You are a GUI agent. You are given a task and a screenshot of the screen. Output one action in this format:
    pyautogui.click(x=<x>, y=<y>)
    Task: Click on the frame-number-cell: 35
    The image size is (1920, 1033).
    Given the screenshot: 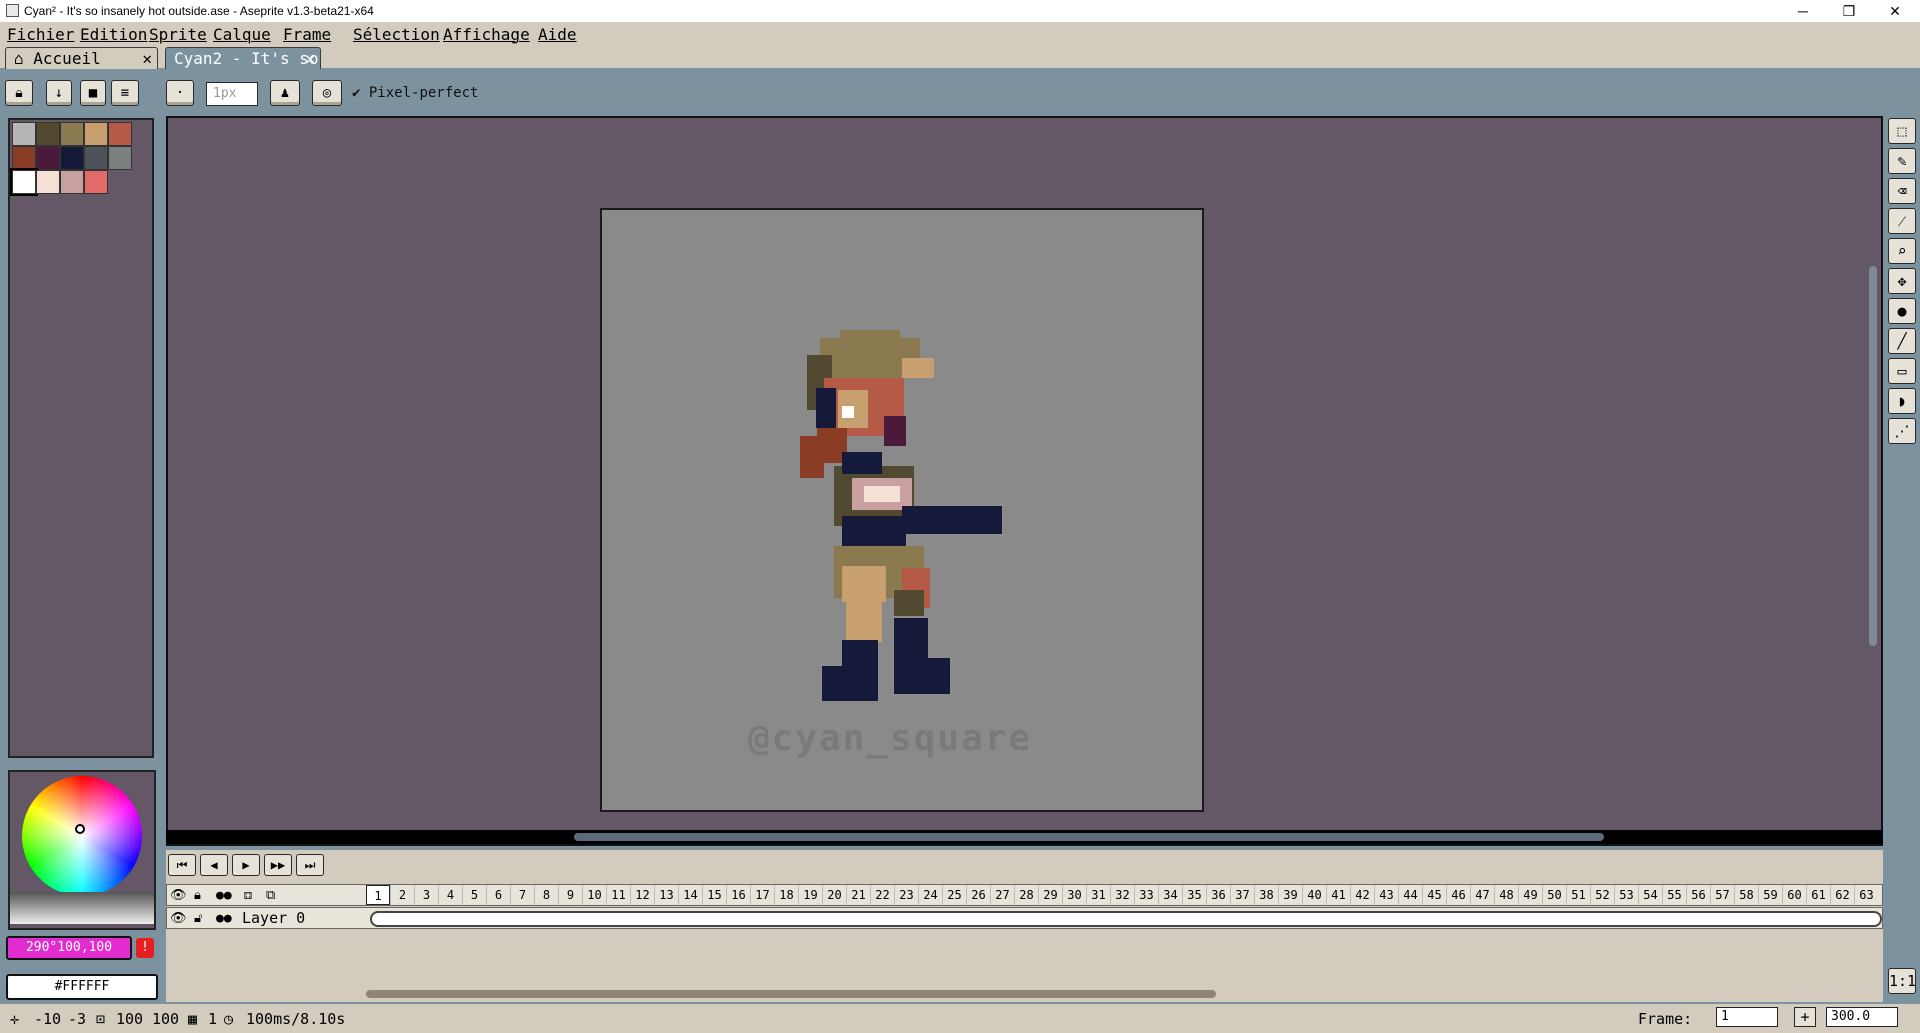 What is the action you would take?
    pyautogui.click(x=1194, y=895)
    